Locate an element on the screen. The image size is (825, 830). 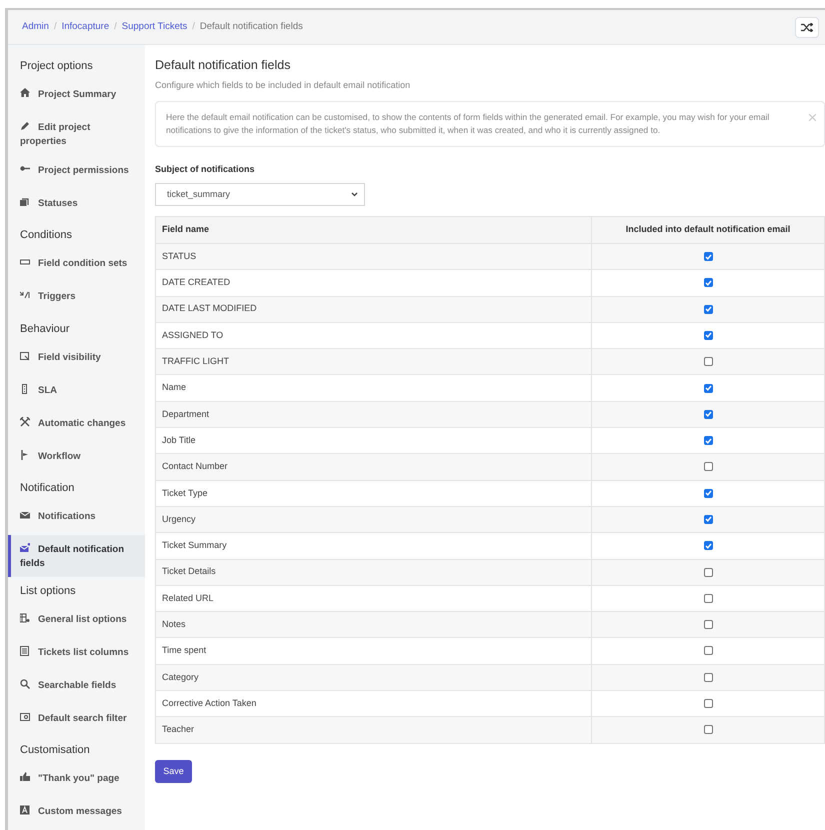
stack-icon is located at coordinates (25, 201).